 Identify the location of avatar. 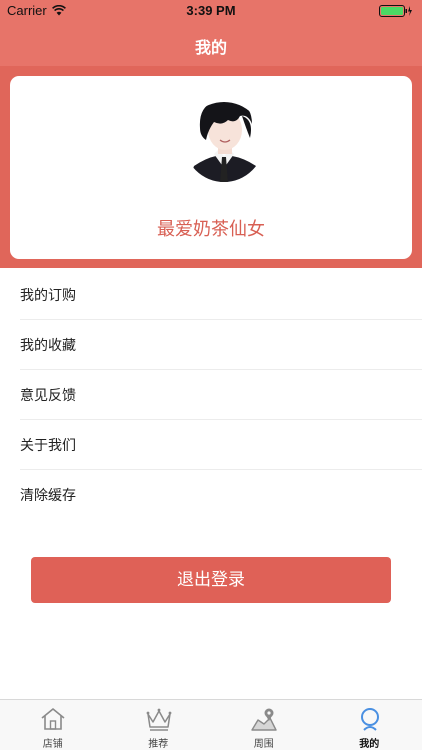
(224, 142).